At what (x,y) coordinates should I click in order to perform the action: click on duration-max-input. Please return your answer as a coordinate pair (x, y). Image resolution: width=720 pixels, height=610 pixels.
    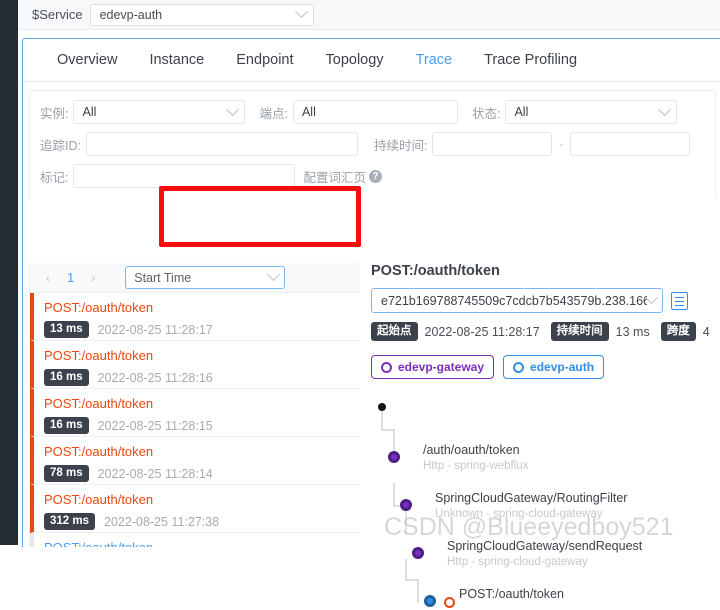
    Looking at the image, I should click on (630, 144).